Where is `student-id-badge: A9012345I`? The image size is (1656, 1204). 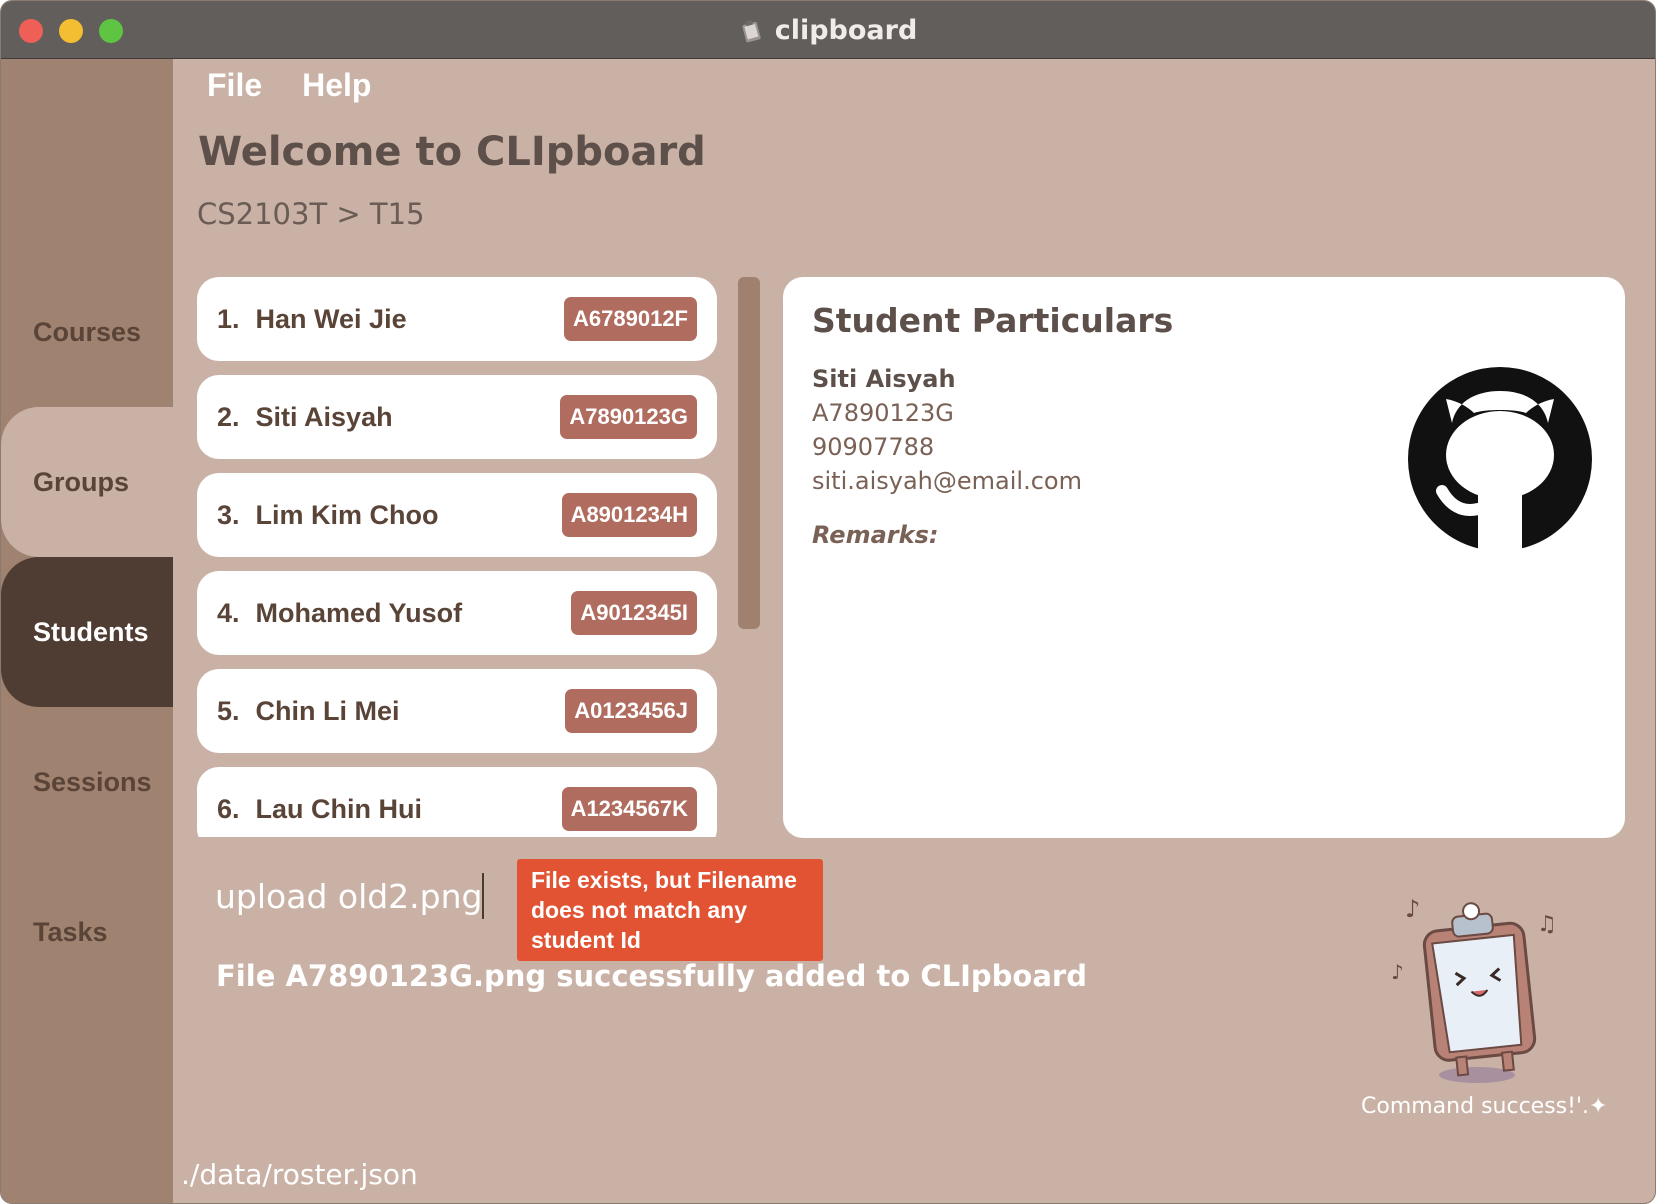 student-id-badge: A9012345I is located at coordinates (634, 613).